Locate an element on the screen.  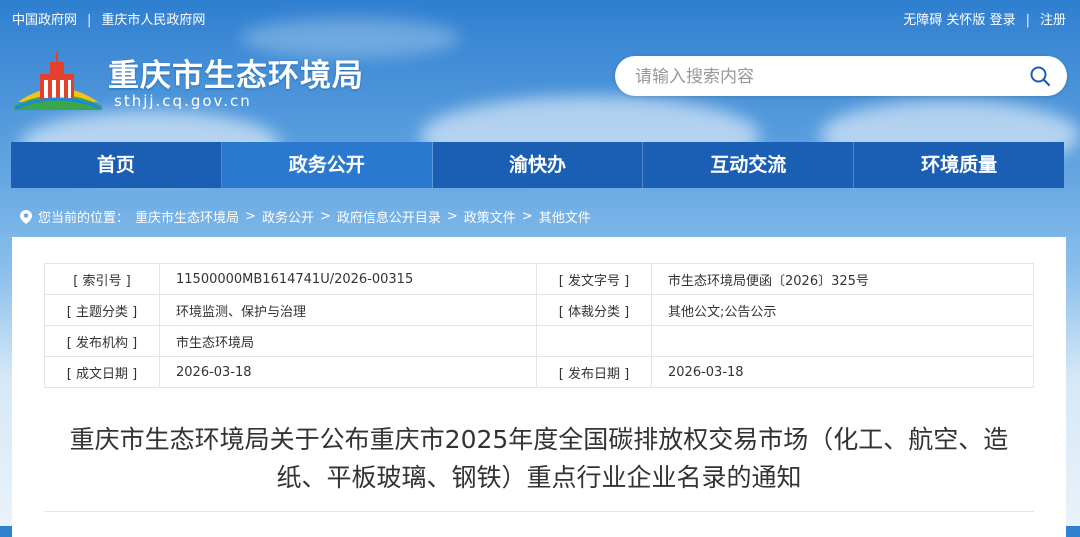
search-input is located at coordinates (825, 77).